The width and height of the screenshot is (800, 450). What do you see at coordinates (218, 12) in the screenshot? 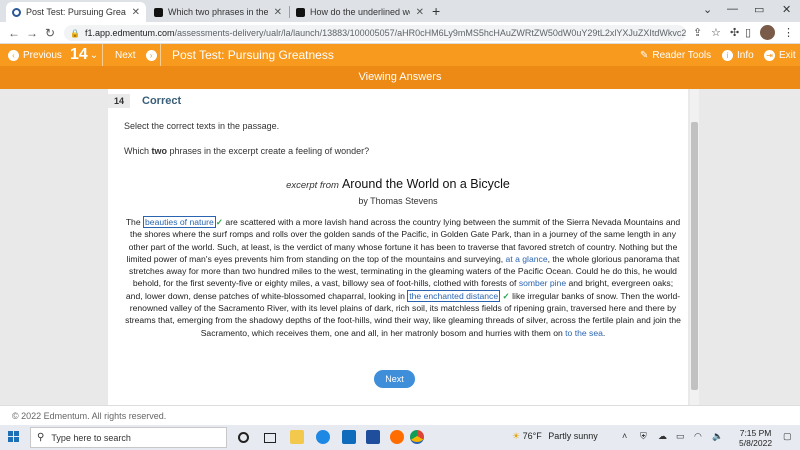
I see `tab-which-two-phrases: Which two phrases in the excerpt ✕` at bounding box center [218, 12].